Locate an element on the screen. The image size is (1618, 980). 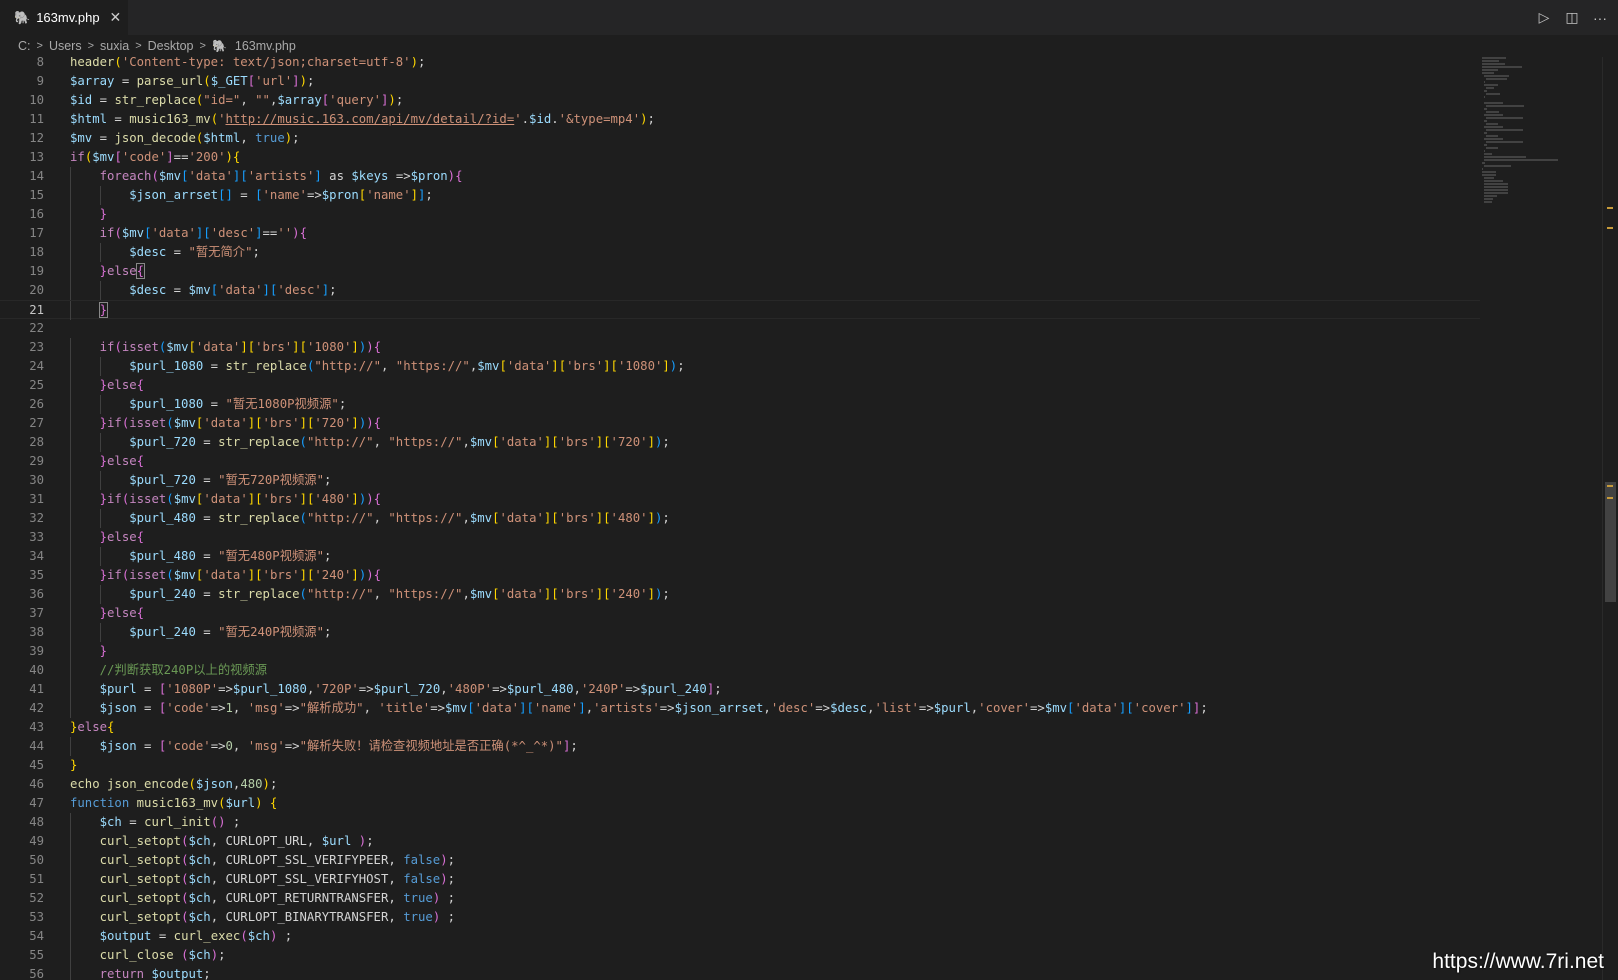
code-line: 18 $desc = "暂无简介"; is located at coordinates (740, 252).